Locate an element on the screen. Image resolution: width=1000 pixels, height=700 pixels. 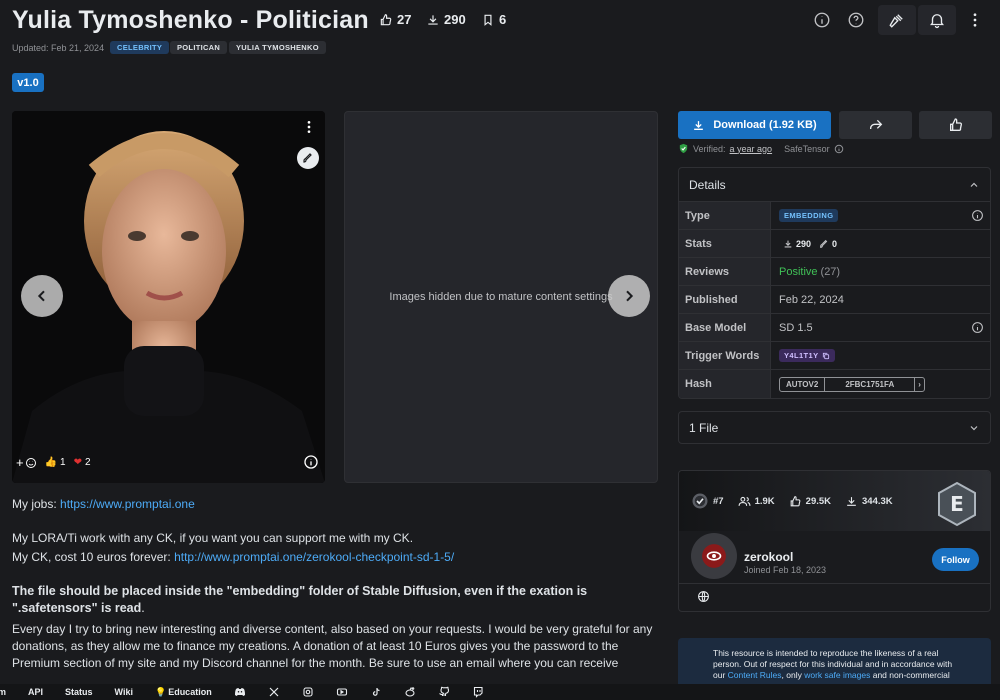
add-reaction-button: + is located at coordinates (26, 462).